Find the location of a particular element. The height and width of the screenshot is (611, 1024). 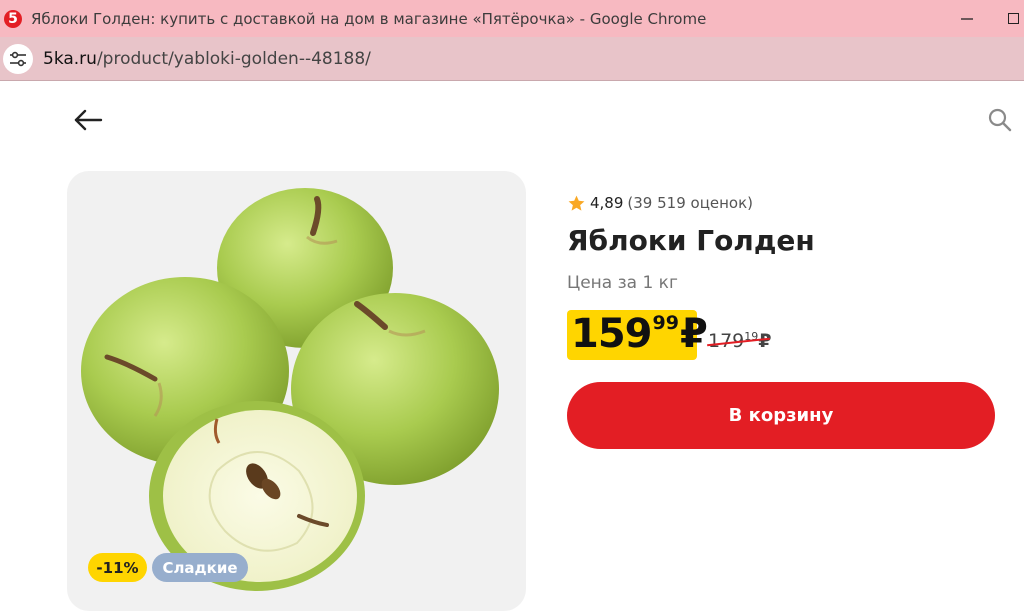

price-kopecks: 99 is located at coordinates (665, 323).